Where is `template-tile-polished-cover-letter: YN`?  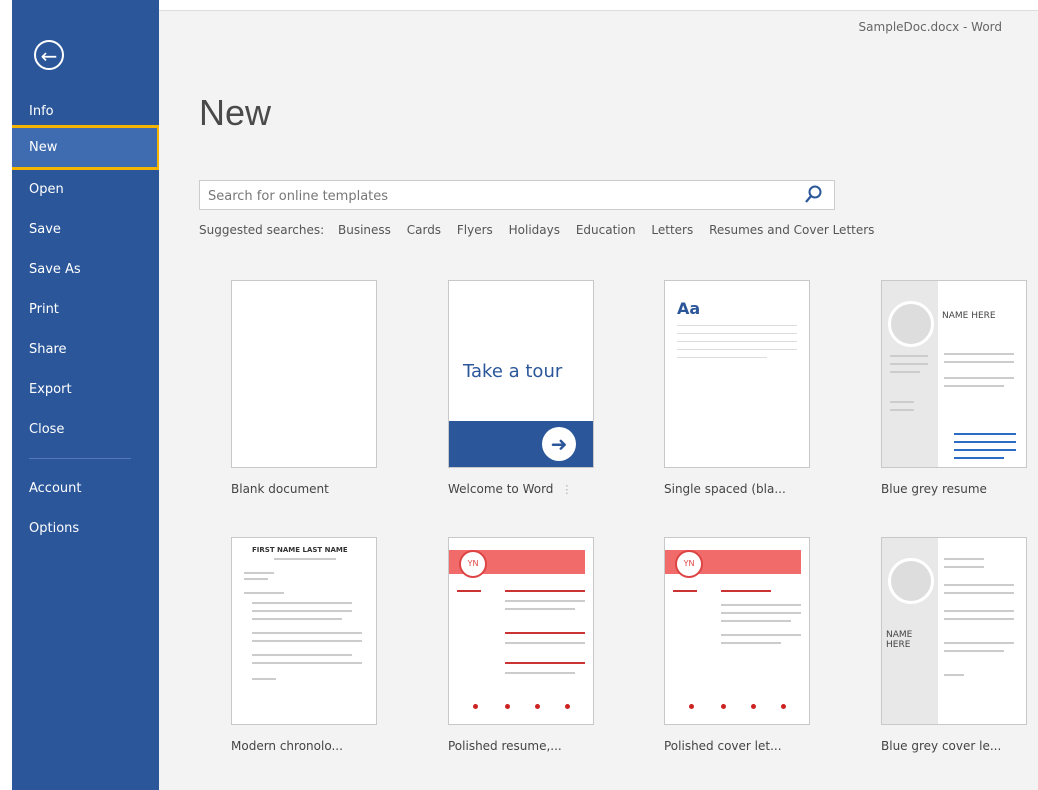
template-tile-polished-cover-letter: YN is located at coordinates (737, 631).